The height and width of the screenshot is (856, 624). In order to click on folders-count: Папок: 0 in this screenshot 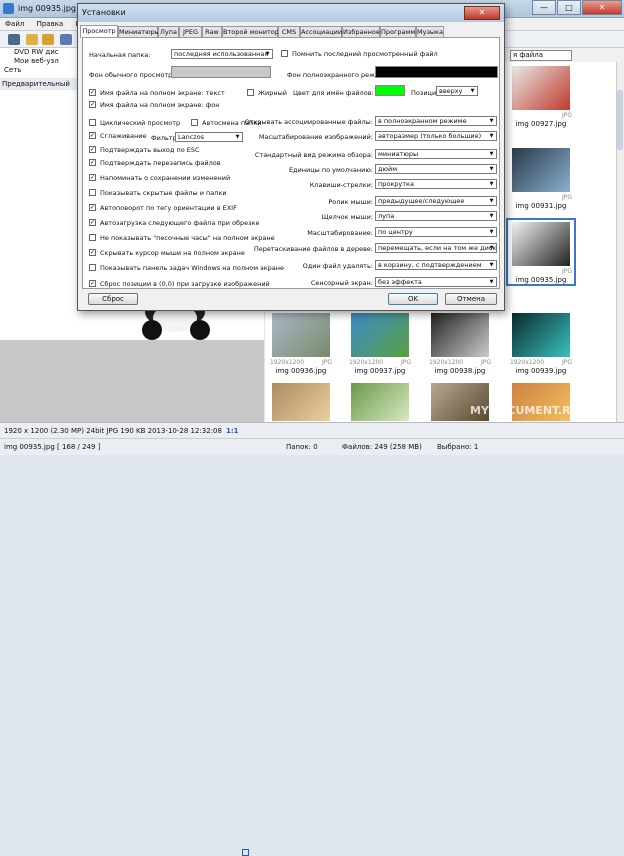, I will do `click(302, 447)`.